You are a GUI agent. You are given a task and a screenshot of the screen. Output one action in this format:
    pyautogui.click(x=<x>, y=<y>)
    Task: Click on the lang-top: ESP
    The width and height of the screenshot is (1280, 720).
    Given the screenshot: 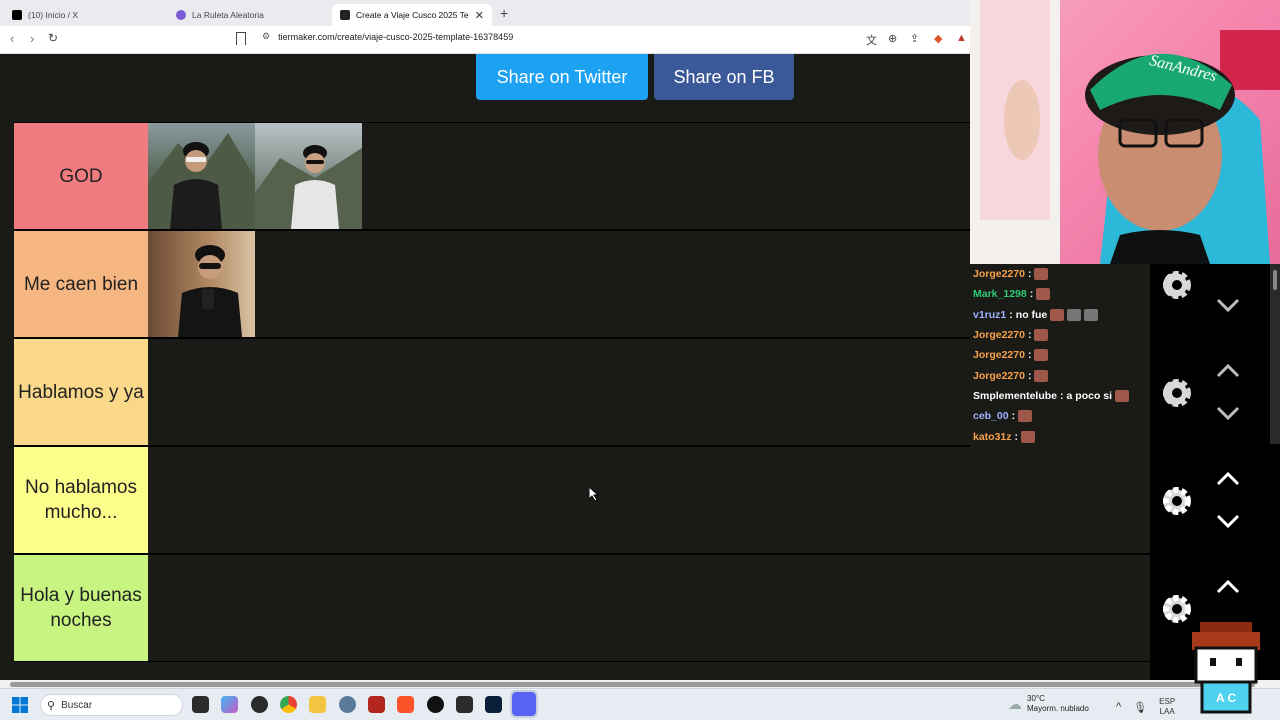 What is the action you would take?
    pyautogui.click(x=1167, y=701)
    